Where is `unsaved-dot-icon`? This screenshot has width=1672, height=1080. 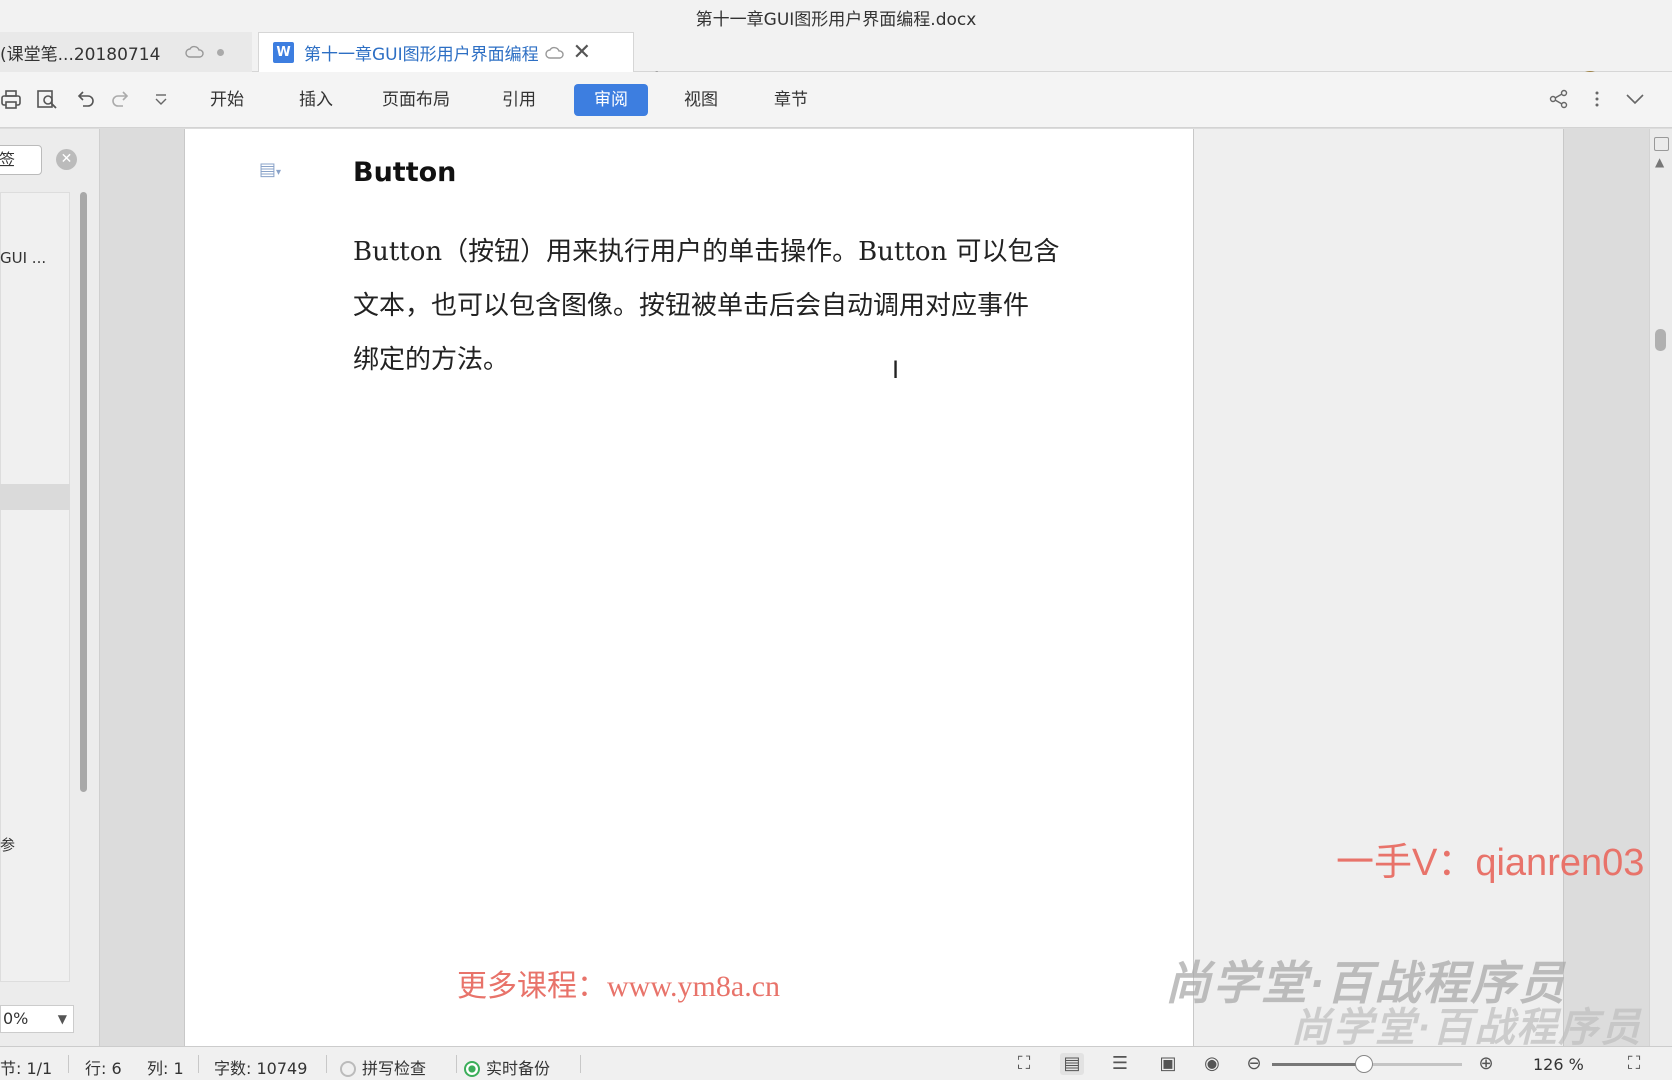 unsaved-dot-icon is located at coordinates (220, 52).